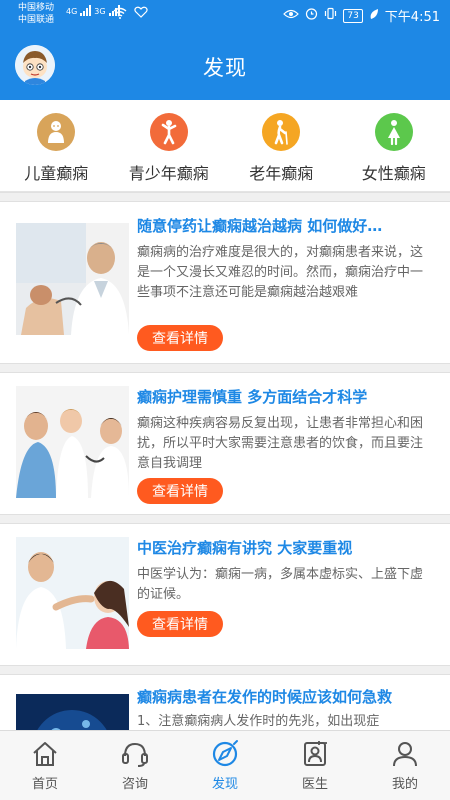  I want to click on category-female: 女性癫痫, so click(394, 145).